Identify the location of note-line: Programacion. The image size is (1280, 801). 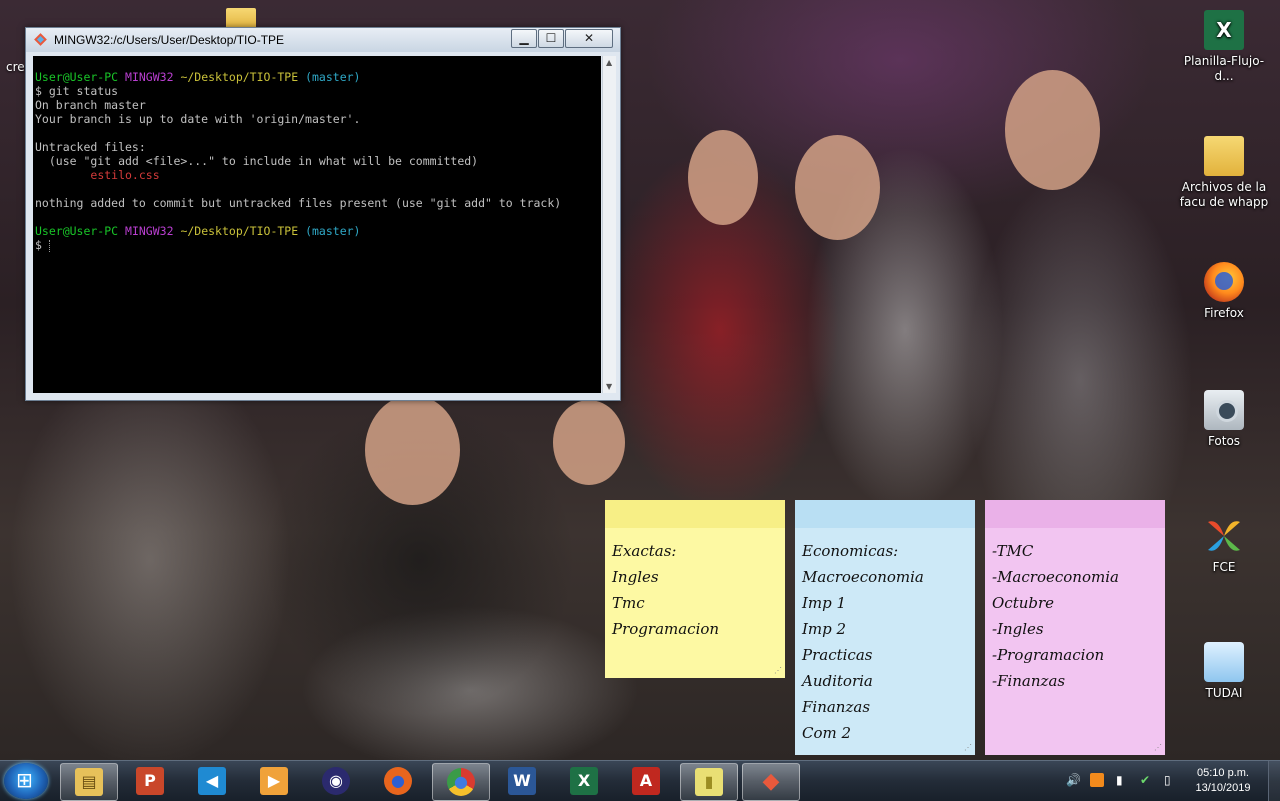
(666, 629).